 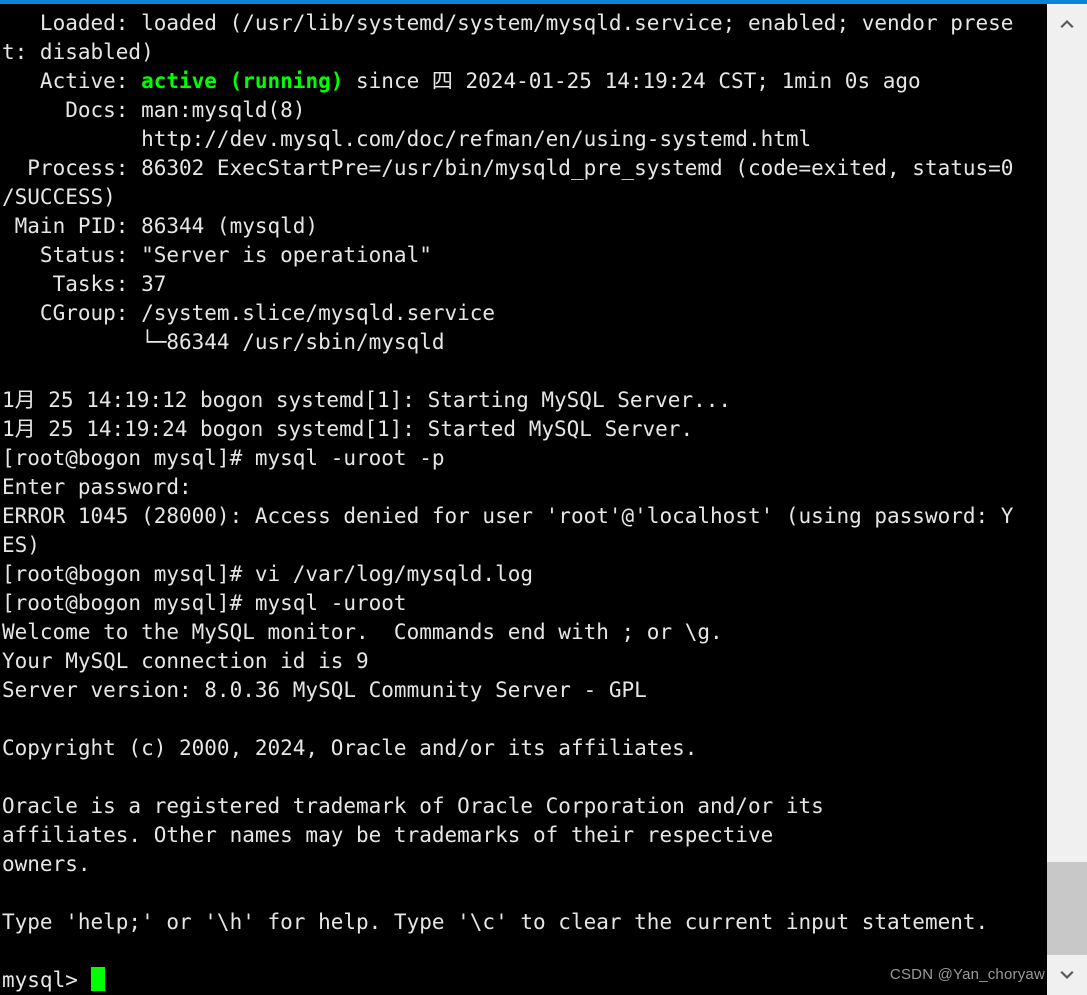 What do you see at coordinates (21, 545) in the screenshot?
I see `terminal-line: ES)` at bounding box center [21, 545].